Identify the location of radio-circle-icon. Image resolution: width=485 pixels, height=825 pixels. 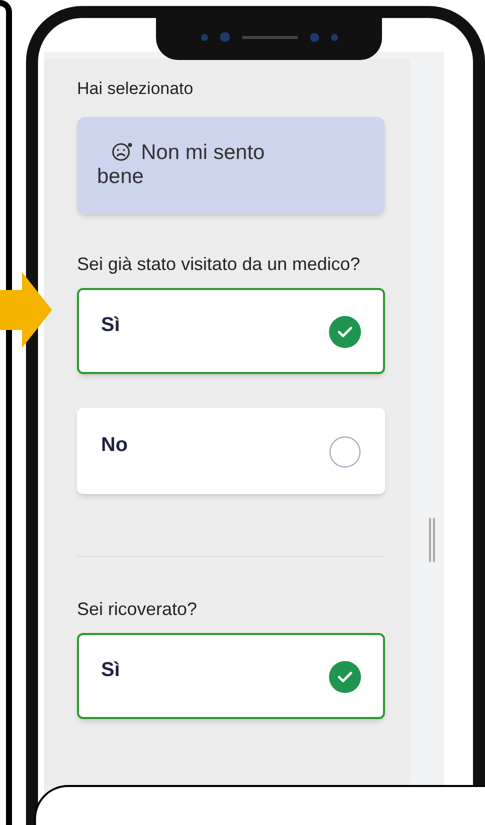
(345, 452).